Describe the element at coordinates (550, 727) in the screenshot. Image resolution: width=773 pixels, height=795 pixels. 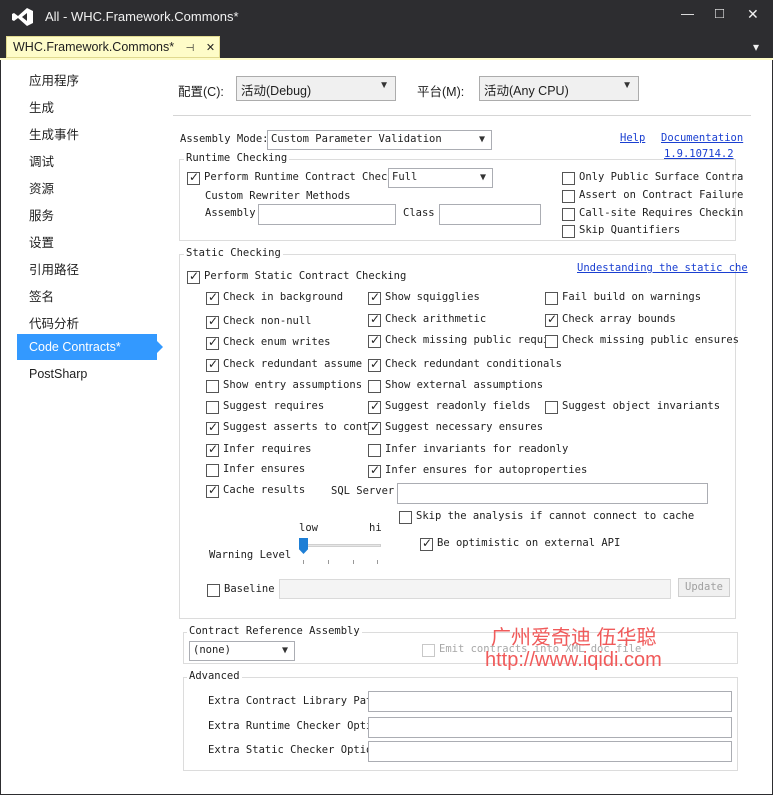
I see `extra-runtime-options-input` at that location.